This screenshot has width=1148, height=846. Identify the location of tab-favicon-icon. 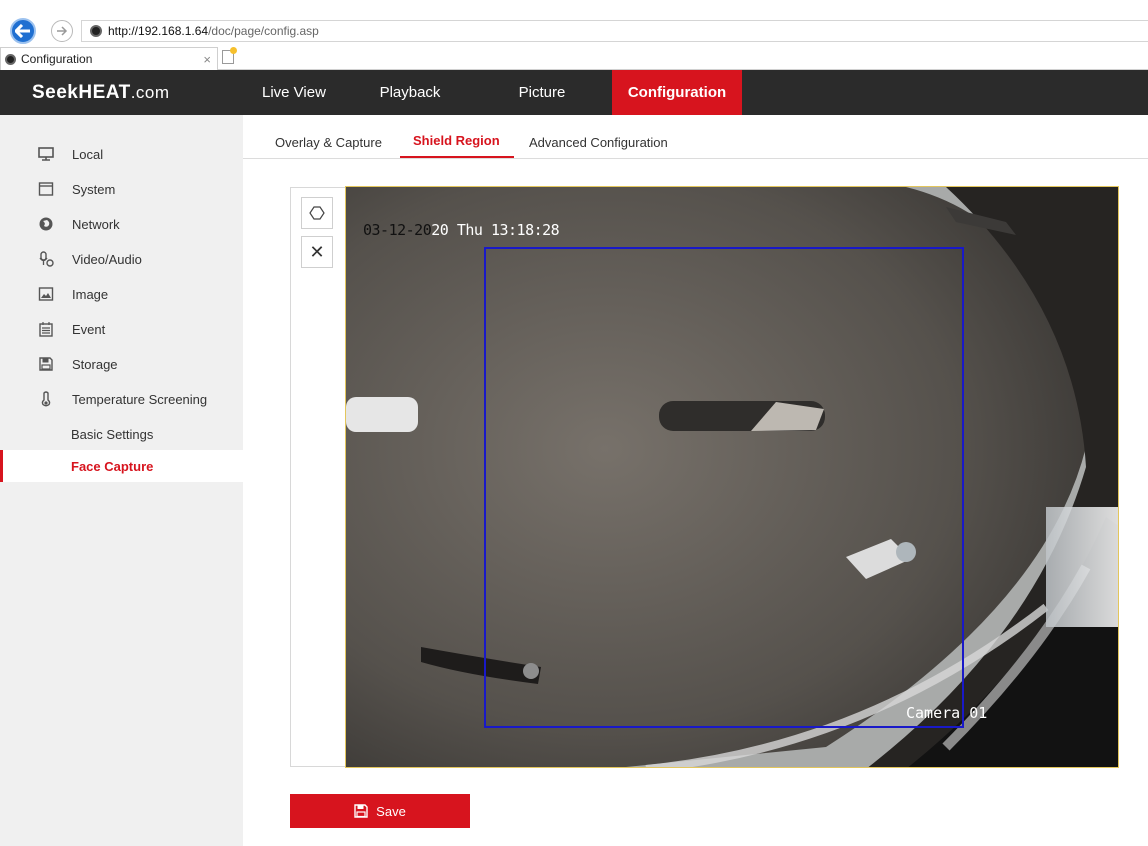
(10, 59).